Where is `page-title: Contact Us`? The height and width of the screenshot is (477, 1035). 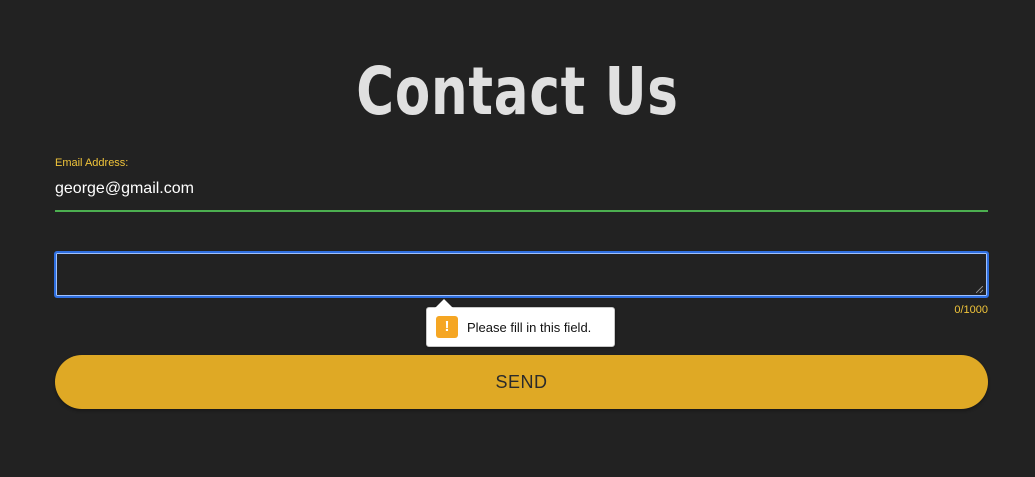
page-title: Contact Us is located at coordinates (517, 91).